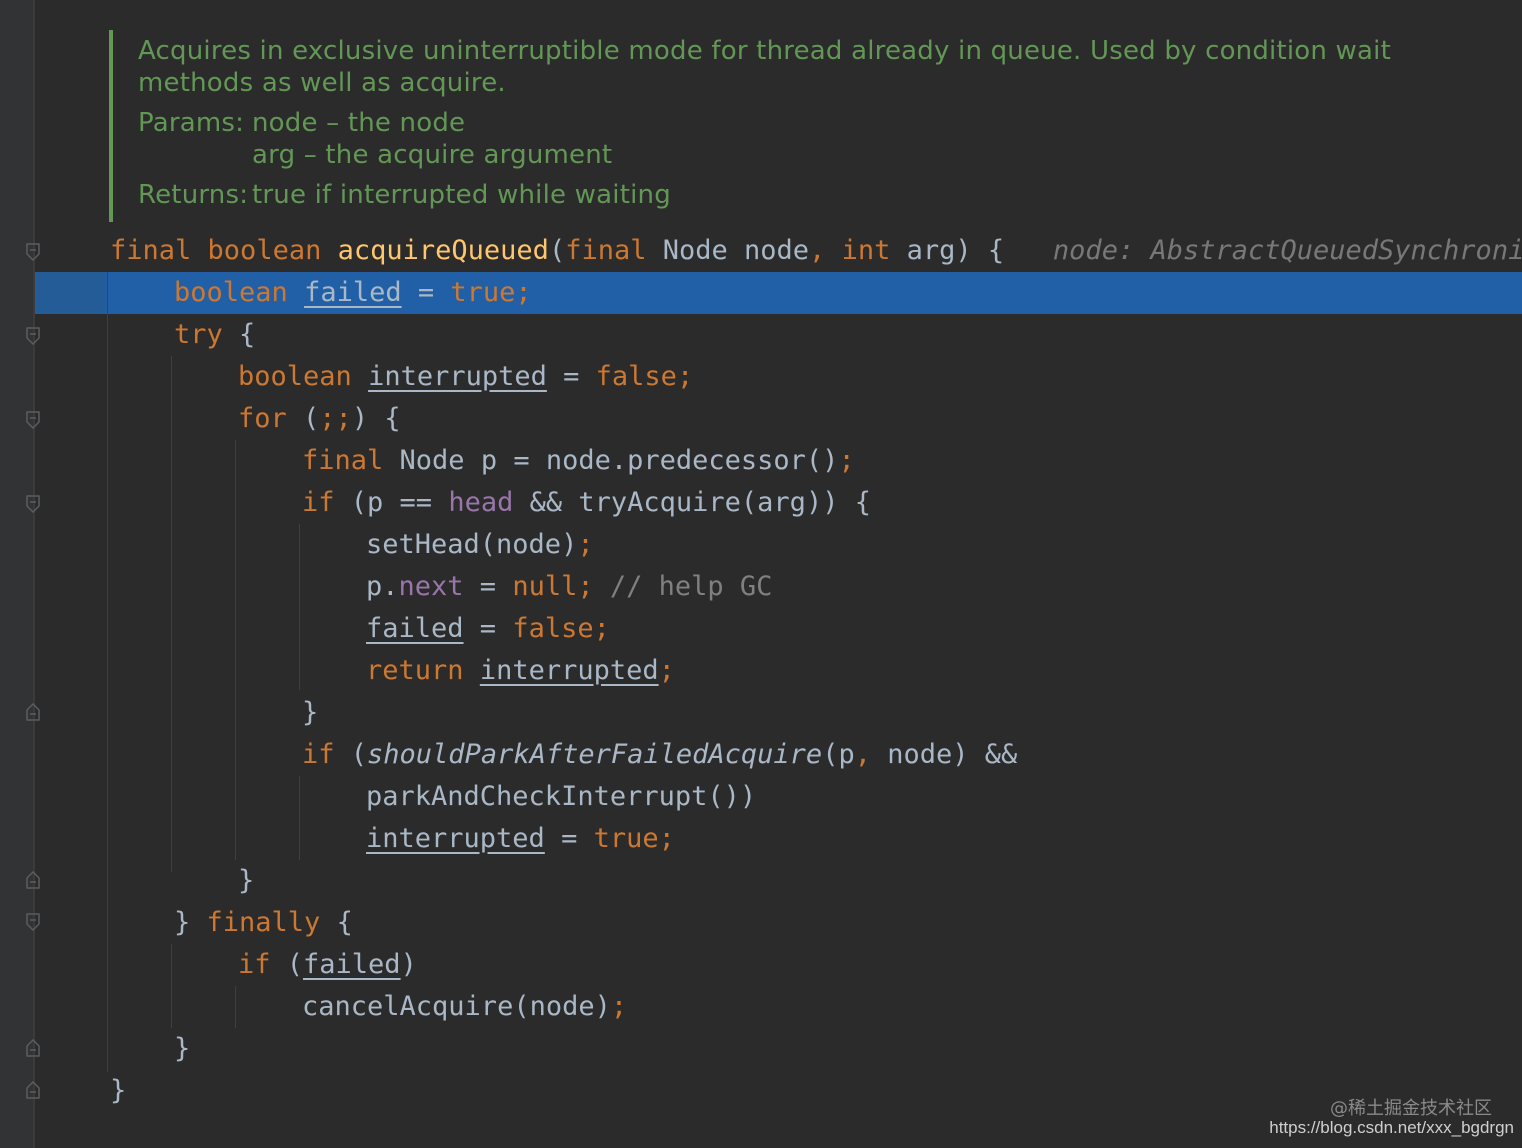  I want to click on code-line-8: setHead(node);, so click(480, 545).